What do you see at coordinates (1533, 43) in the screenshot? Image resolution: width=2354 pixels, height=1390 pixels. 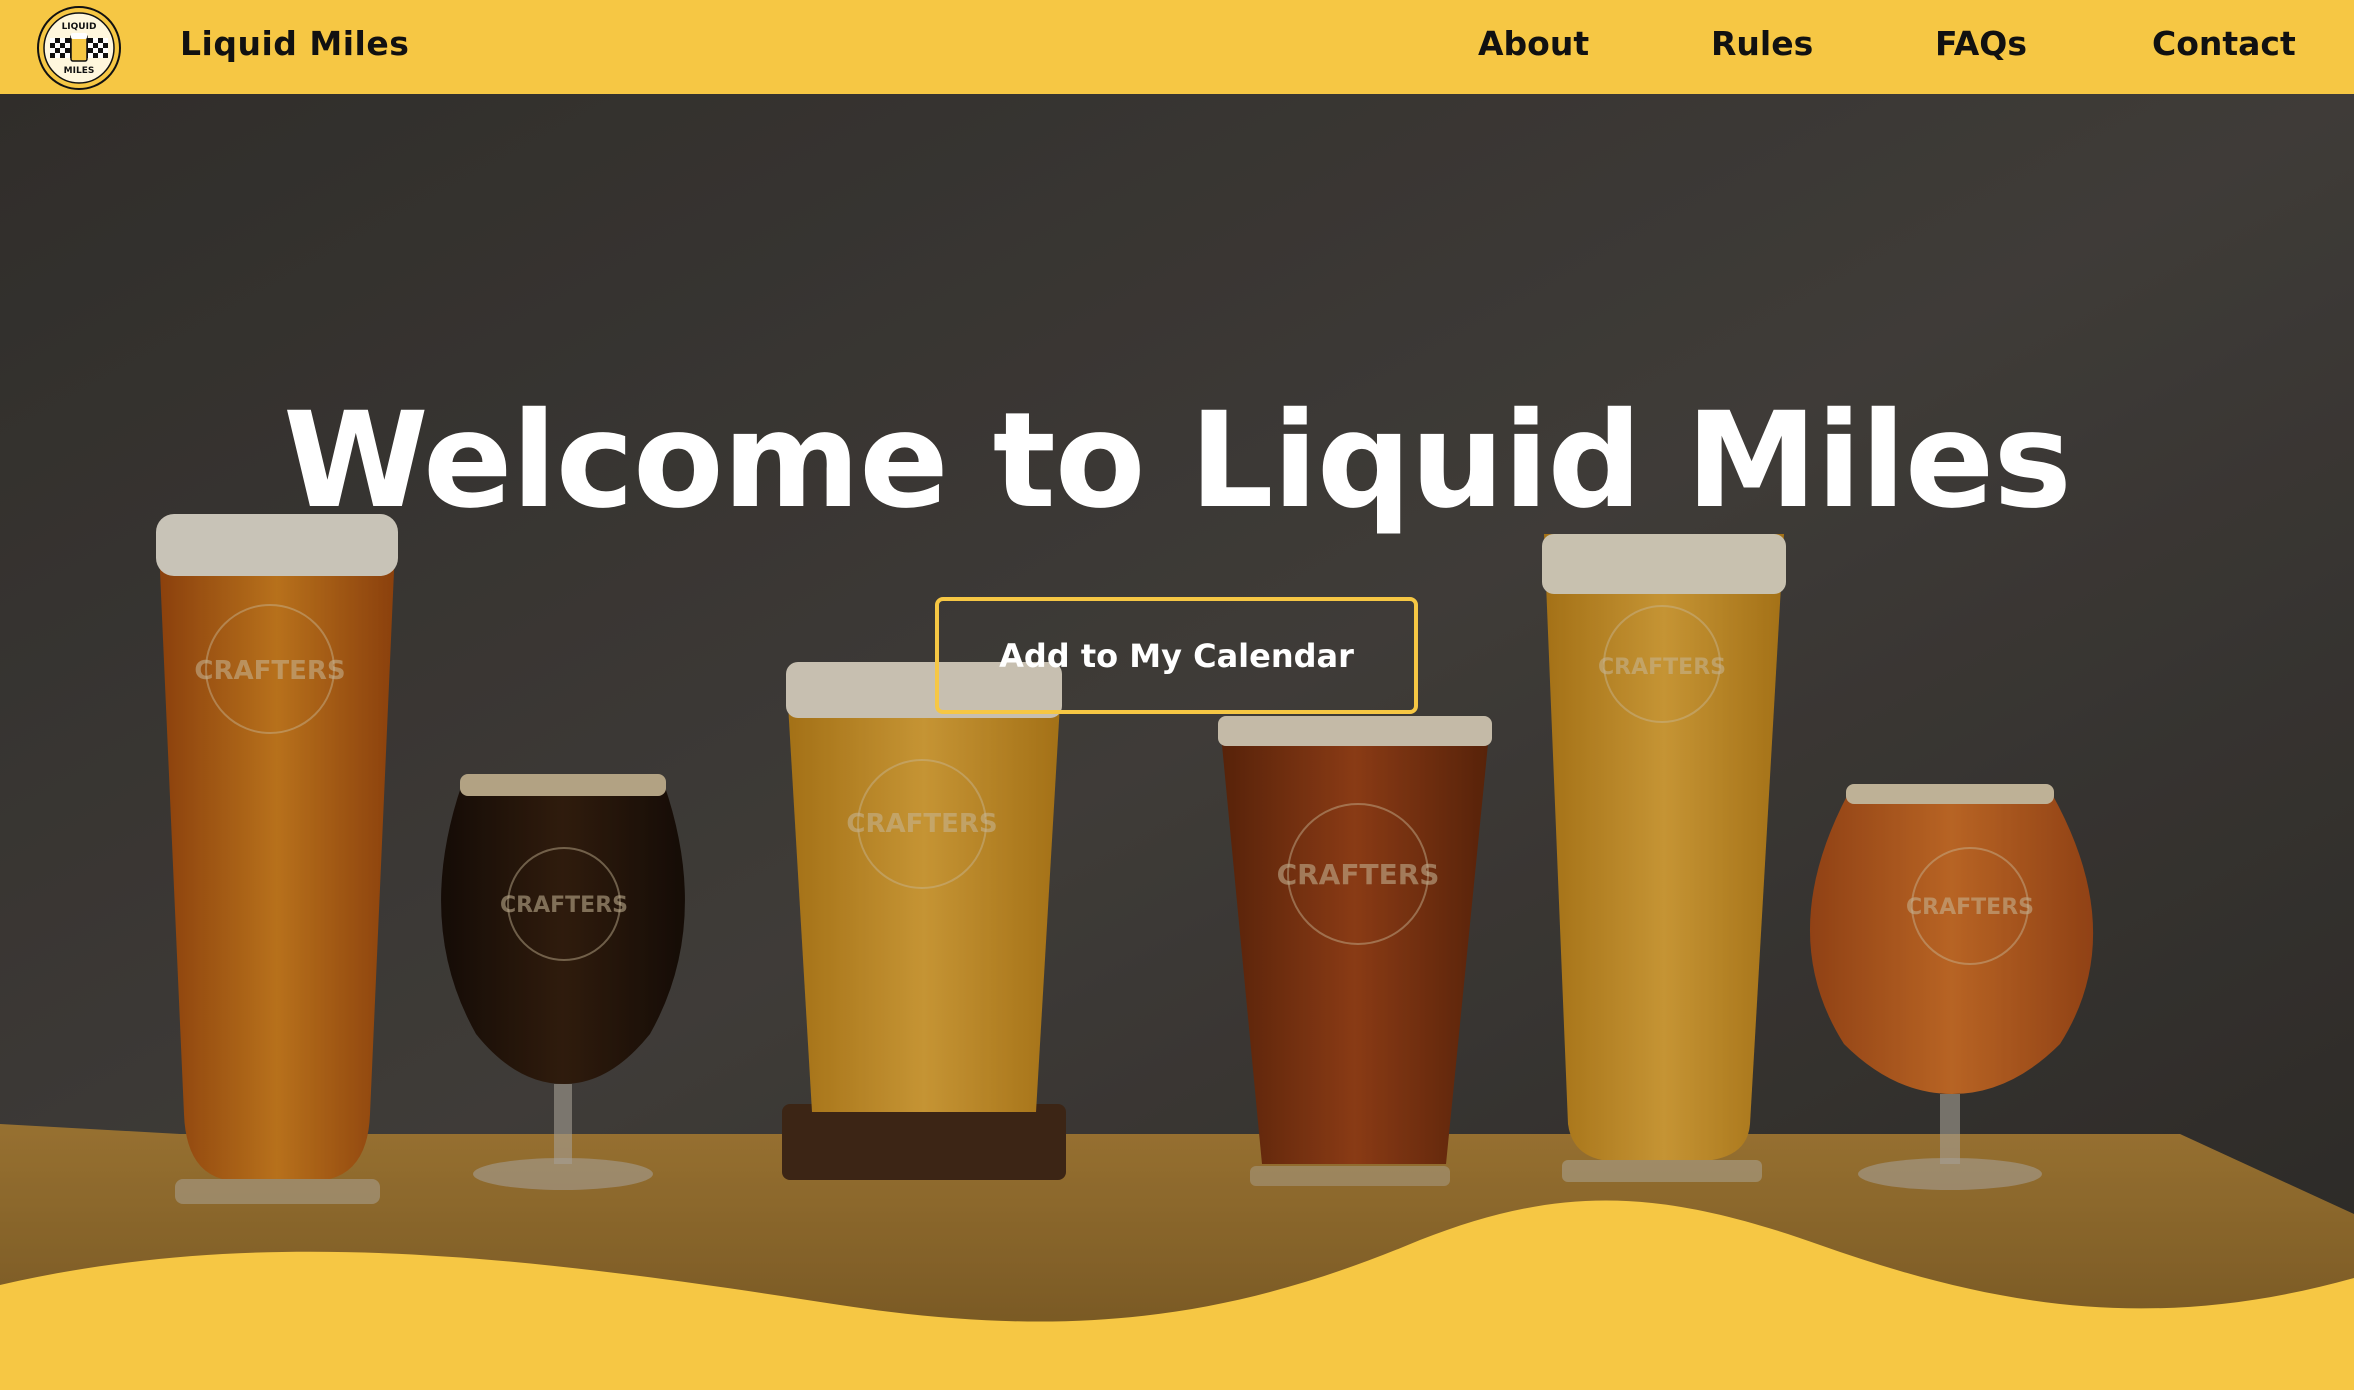 I see `nav-link-about: About` at bounding box center [1533, 43].